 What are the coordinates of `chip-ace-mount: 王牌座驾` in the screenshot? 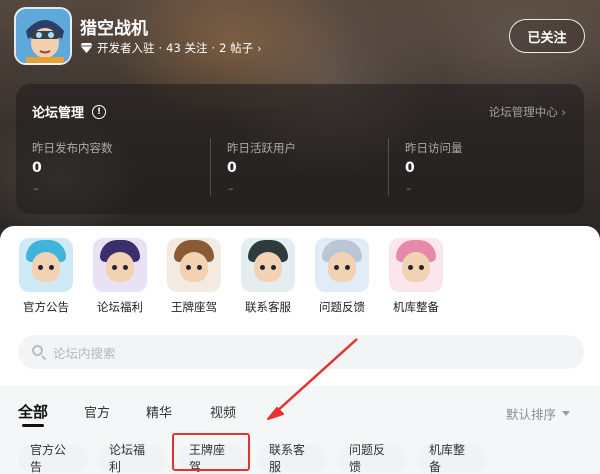 It's located at (212, 458).